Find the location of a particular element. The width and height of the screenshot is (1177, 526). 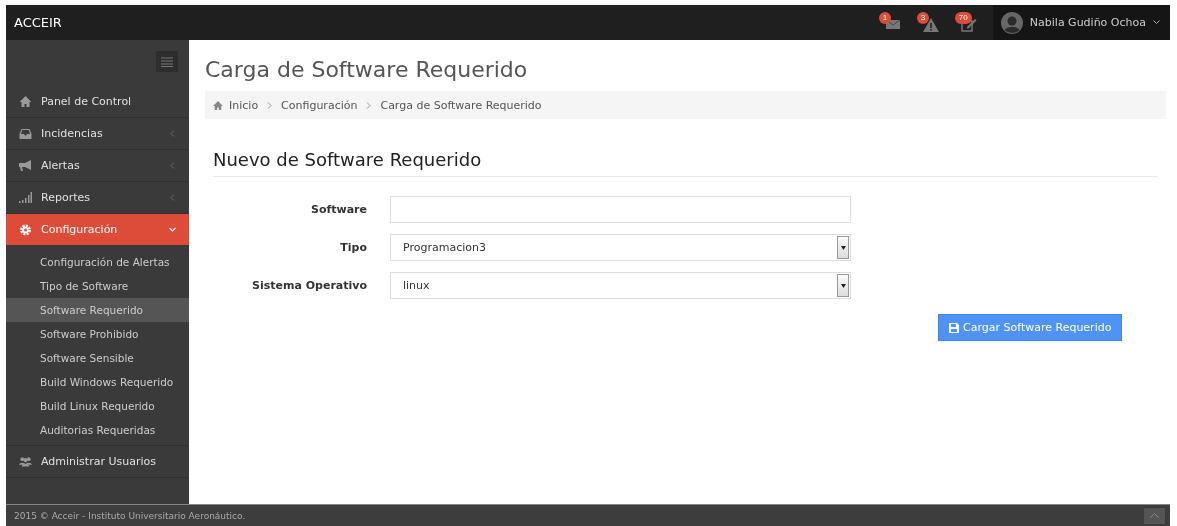

edit-icon is located at coordinates (968, 24).